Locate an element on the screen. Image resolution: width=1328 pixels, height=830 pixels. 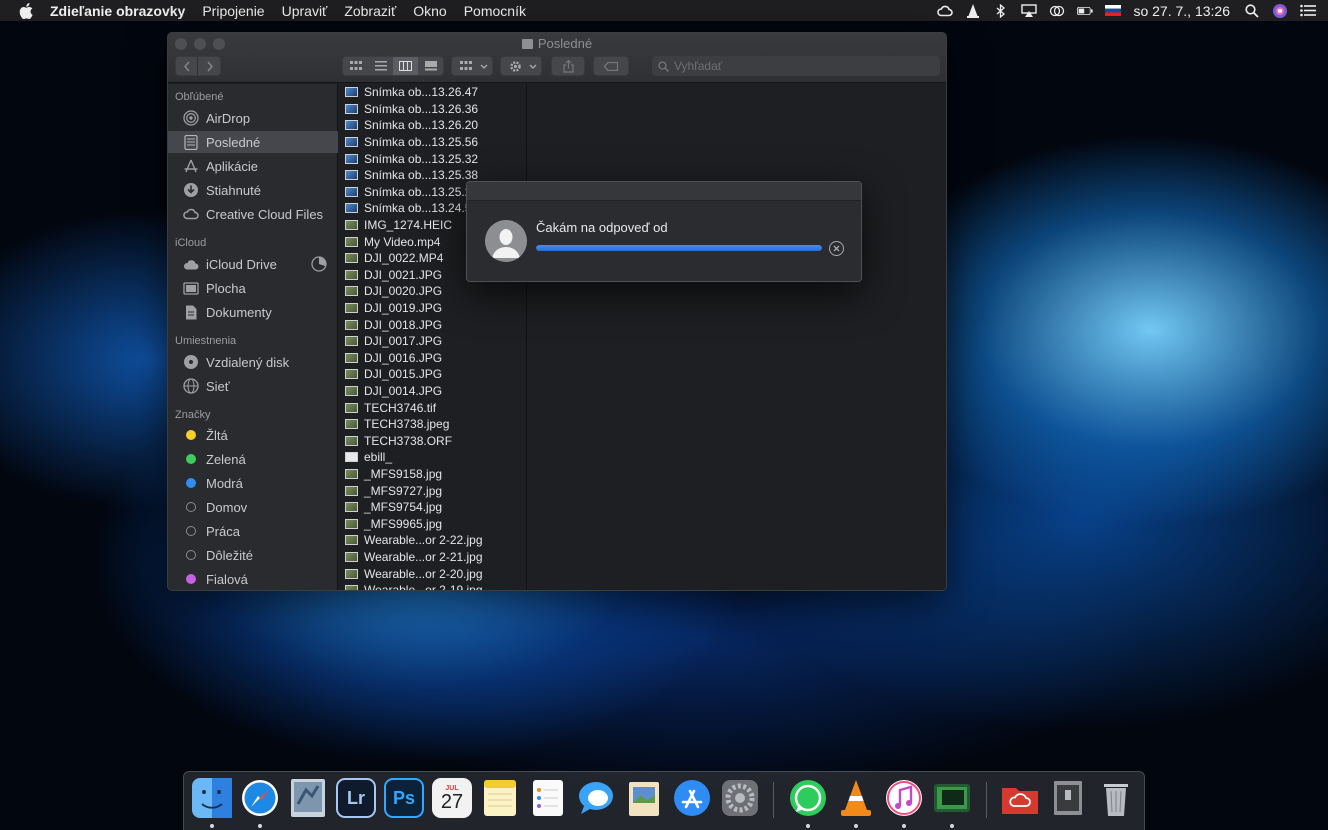
file-list-item: _MFS9965.jpg is located at coordinates (432, 523).